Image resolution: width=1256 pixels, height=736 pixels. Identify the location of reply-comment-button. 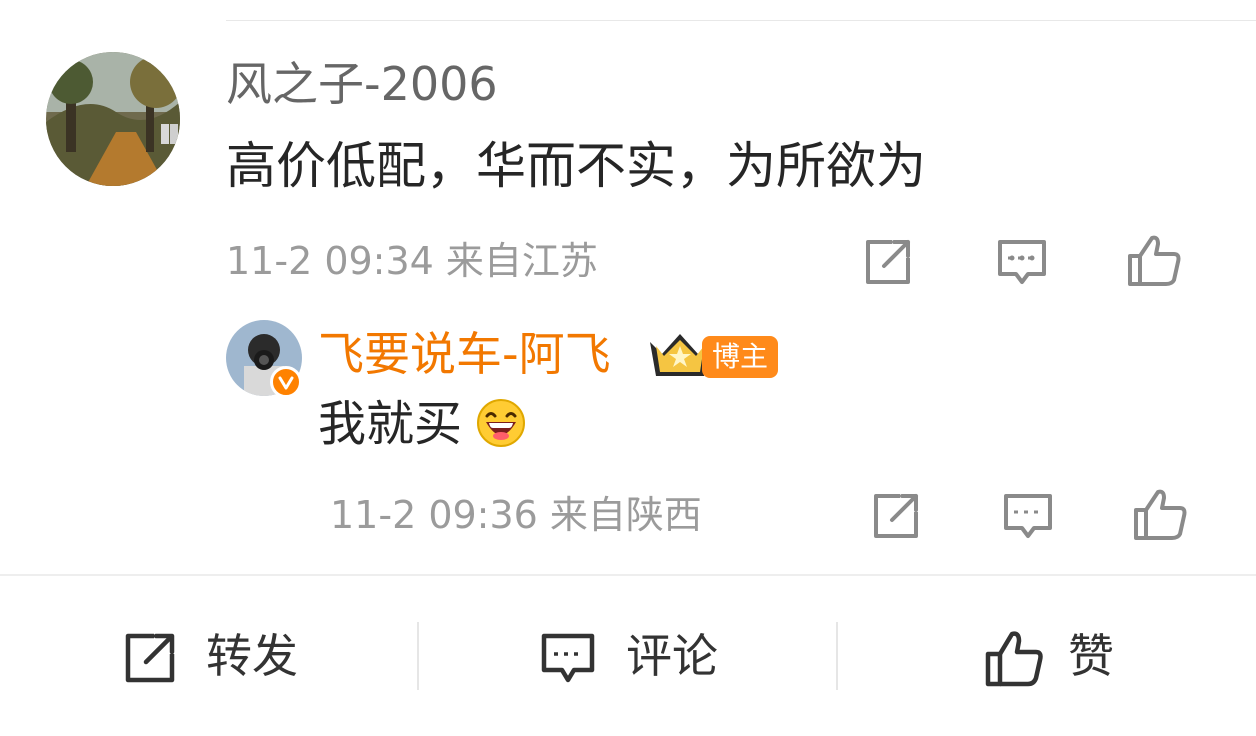
(1028, 516).